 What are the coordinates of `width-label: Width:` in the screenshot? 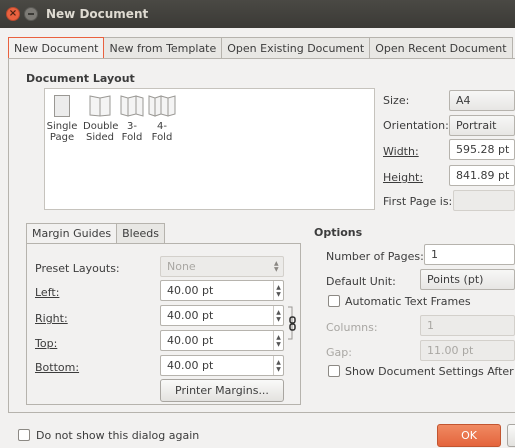 It's located at (401, 151).